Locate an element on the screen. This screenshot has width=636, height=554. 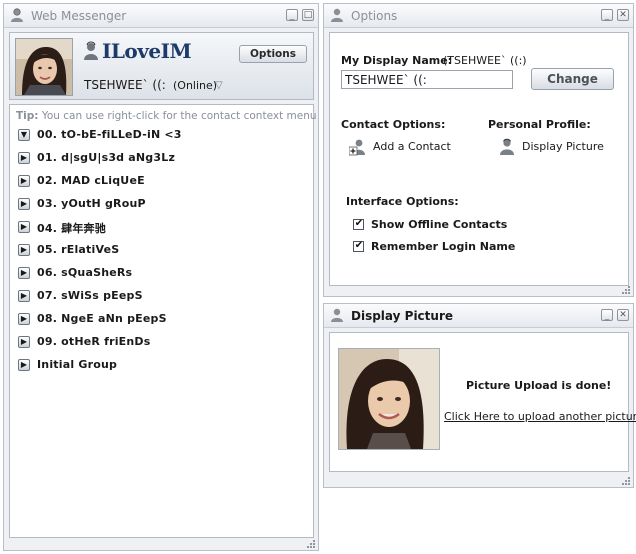
group-name: 01. d|sgU|s3d aNg3Lz is located at coordinates (106, 157).